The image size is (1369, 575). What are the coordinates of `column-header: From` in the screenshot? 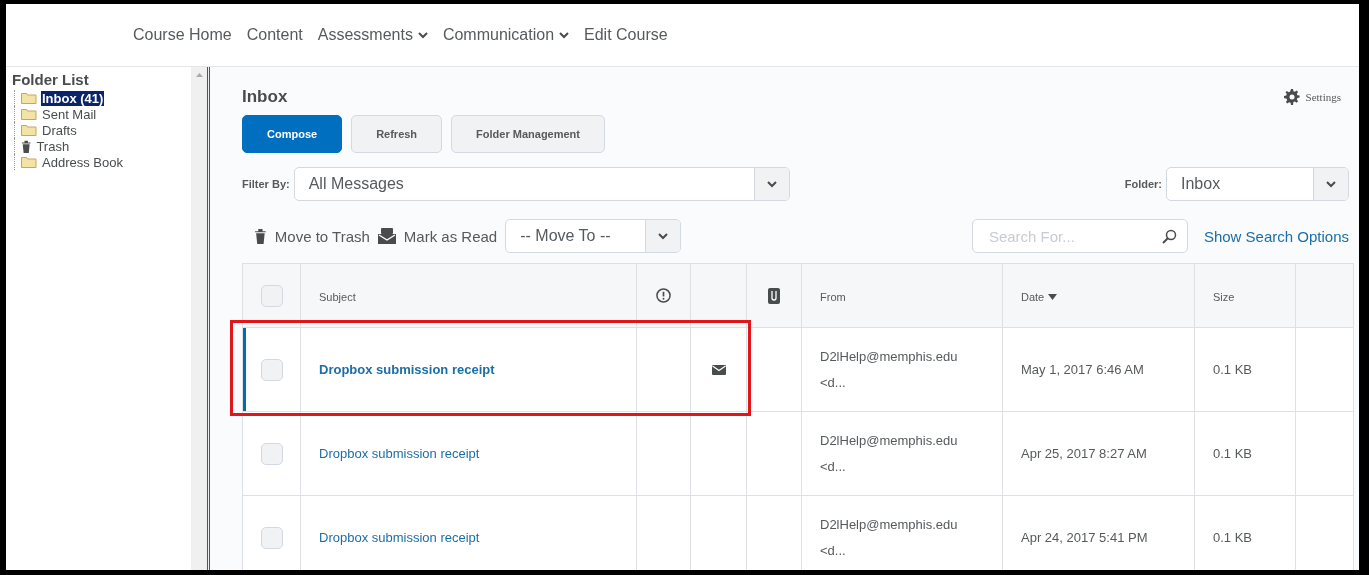 It's located at (824, 296).